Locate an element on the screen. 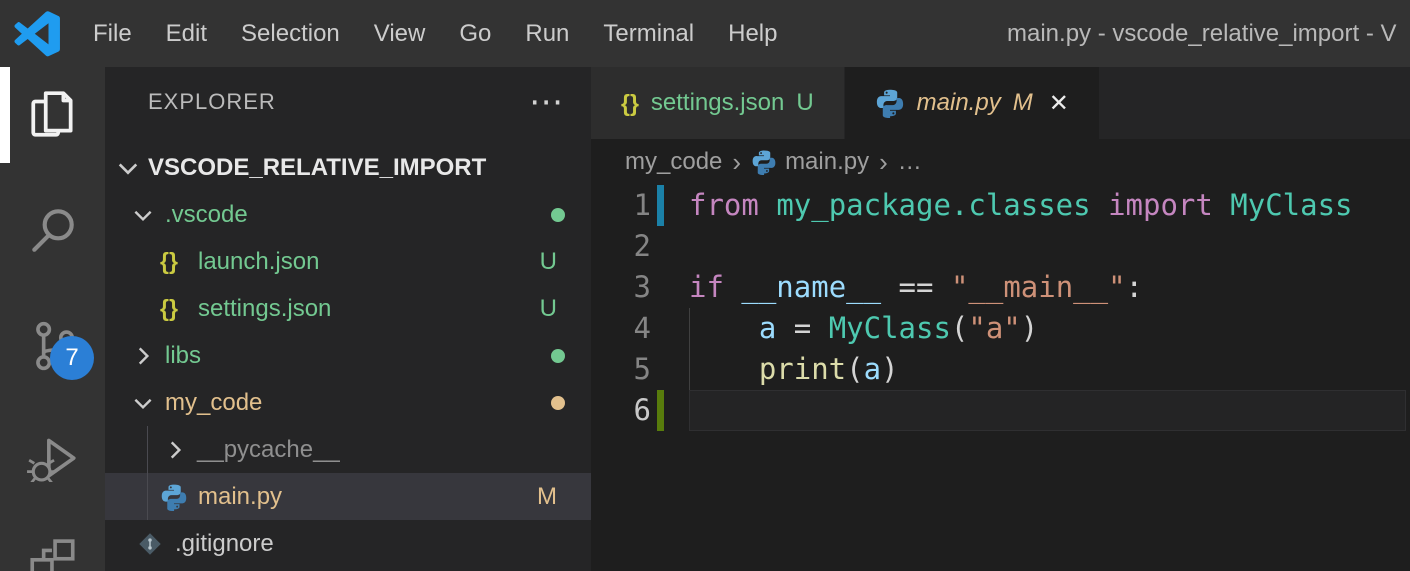 The width and height of the screenshot is (1410, 571). tab-label: main.py is located at coordinates (958, 102).